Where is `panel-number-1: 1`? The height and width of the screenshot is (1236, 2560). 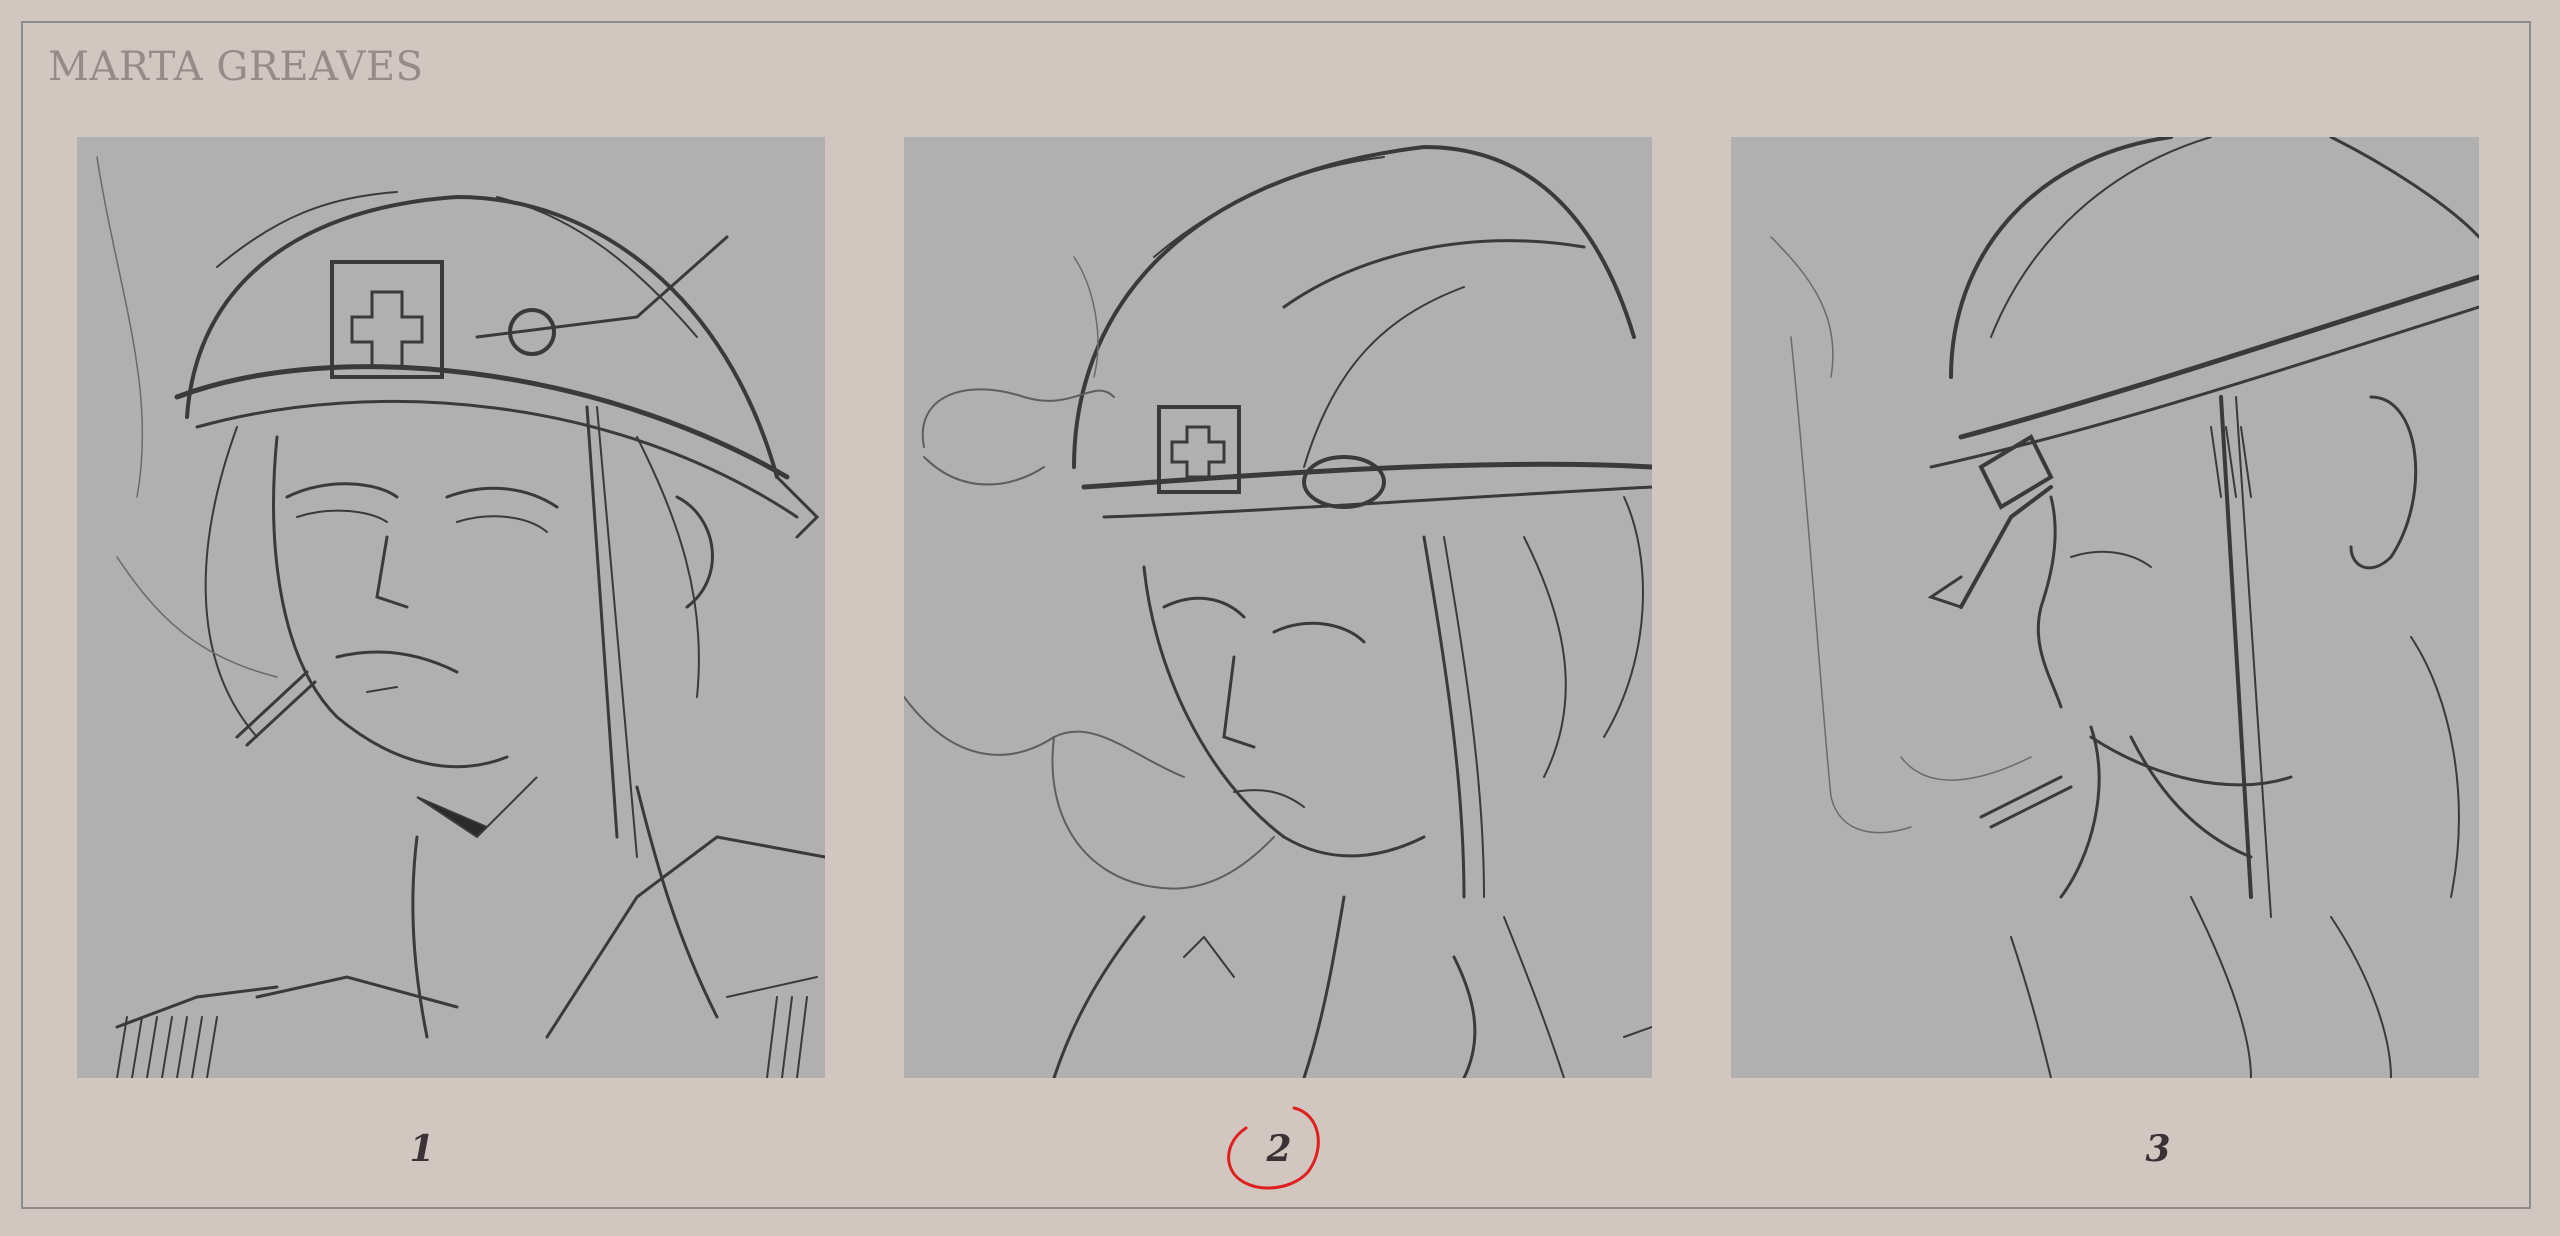 panel-number-1: 1 is located at coordinates (422, 1149).